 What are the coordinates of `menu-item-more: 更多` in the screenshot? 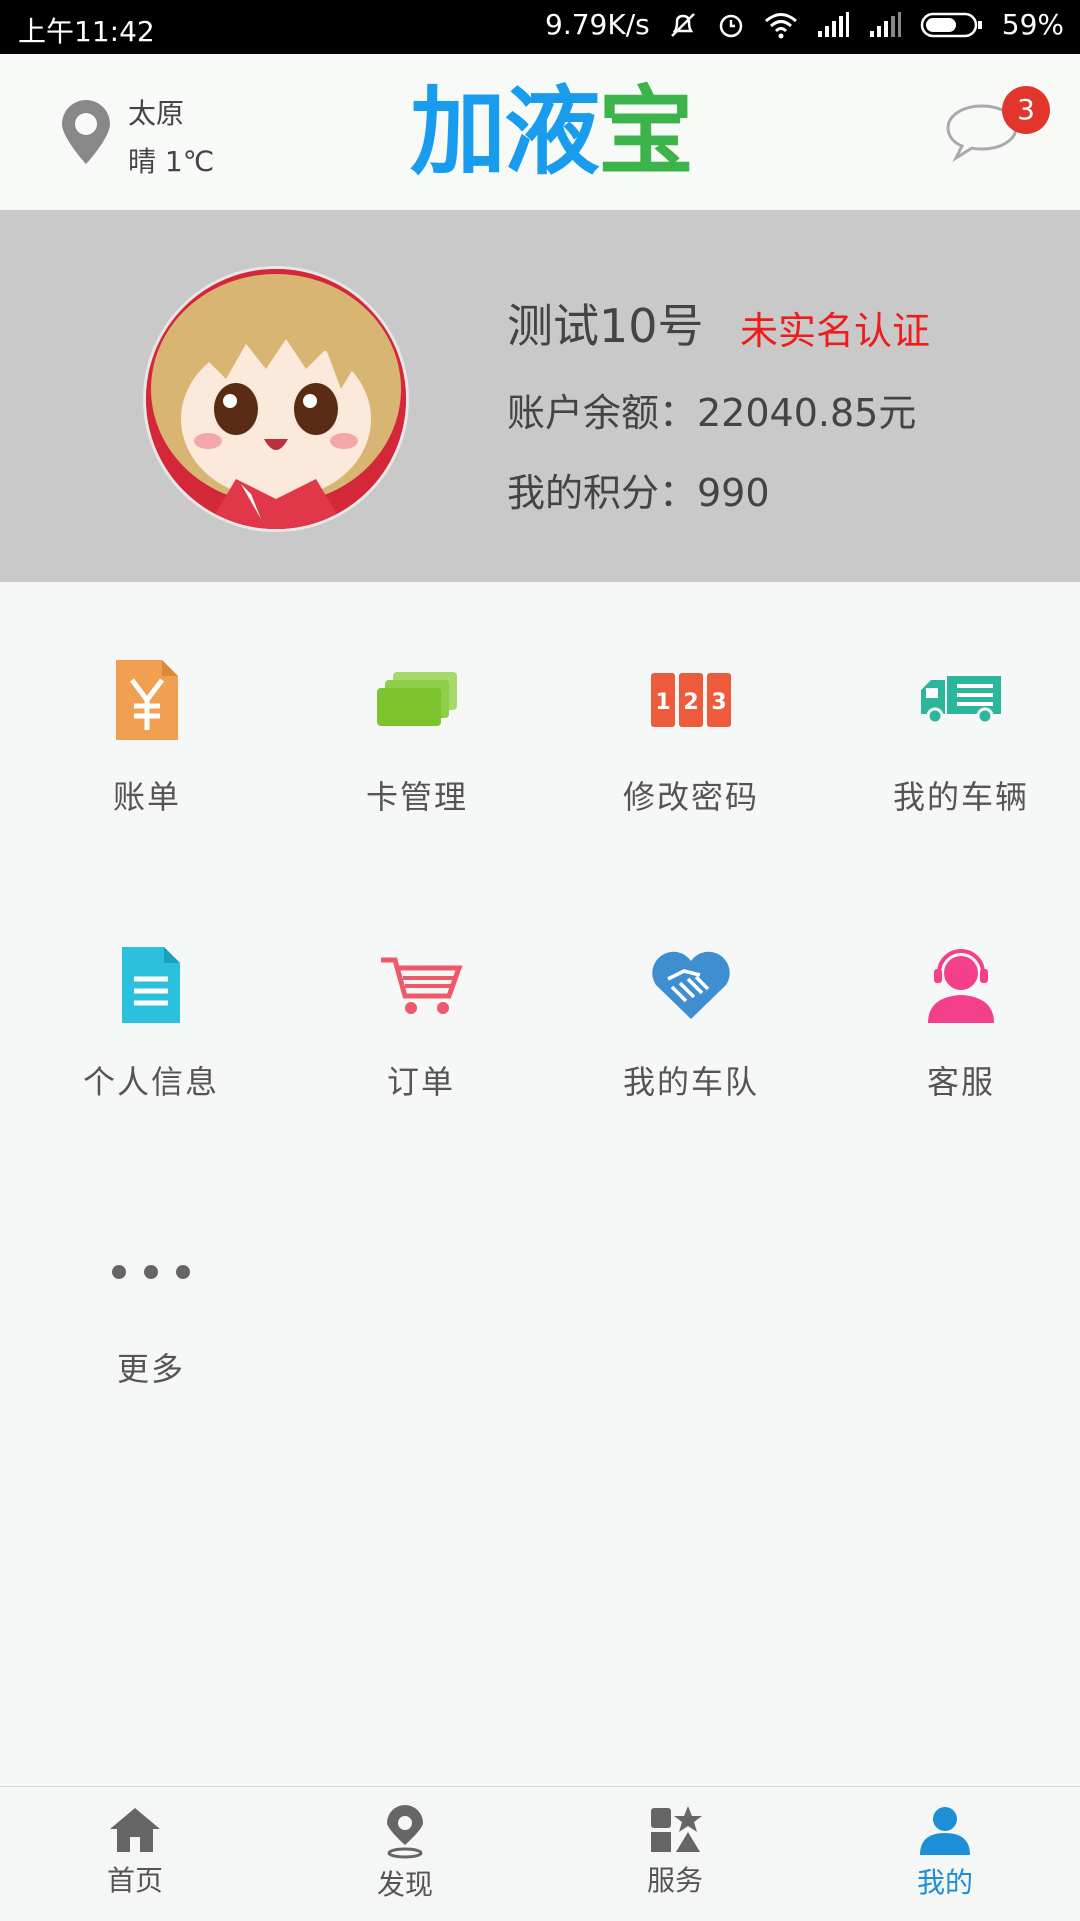 It's located at (151, 1306).